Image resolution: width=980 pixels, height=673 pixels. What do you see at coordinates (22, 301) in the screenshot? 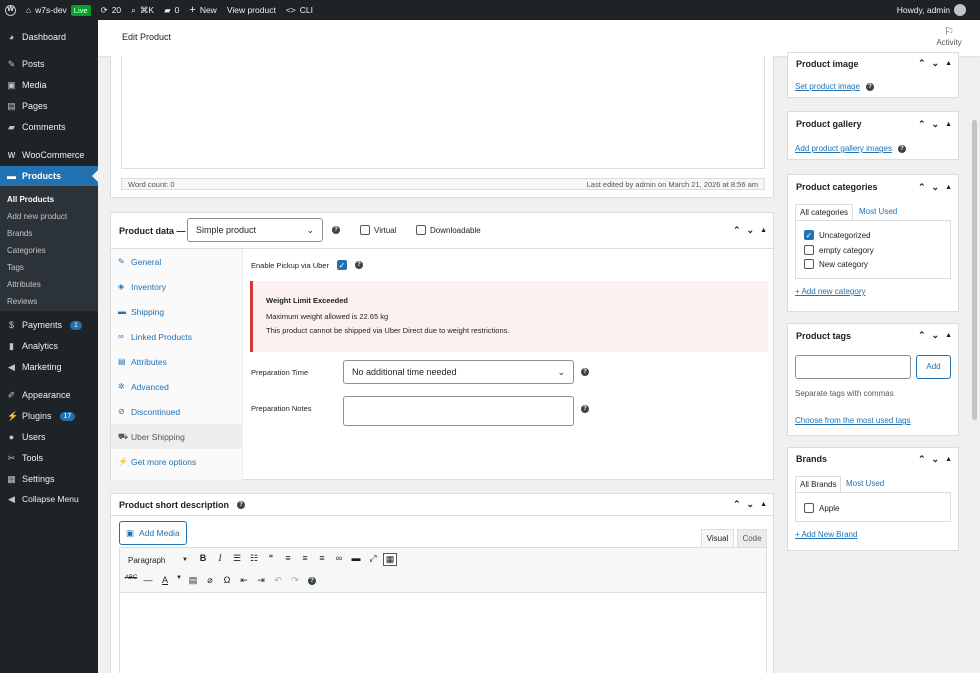
I see `submenu-reviews: Reviews` at bounding box center [22, 301].